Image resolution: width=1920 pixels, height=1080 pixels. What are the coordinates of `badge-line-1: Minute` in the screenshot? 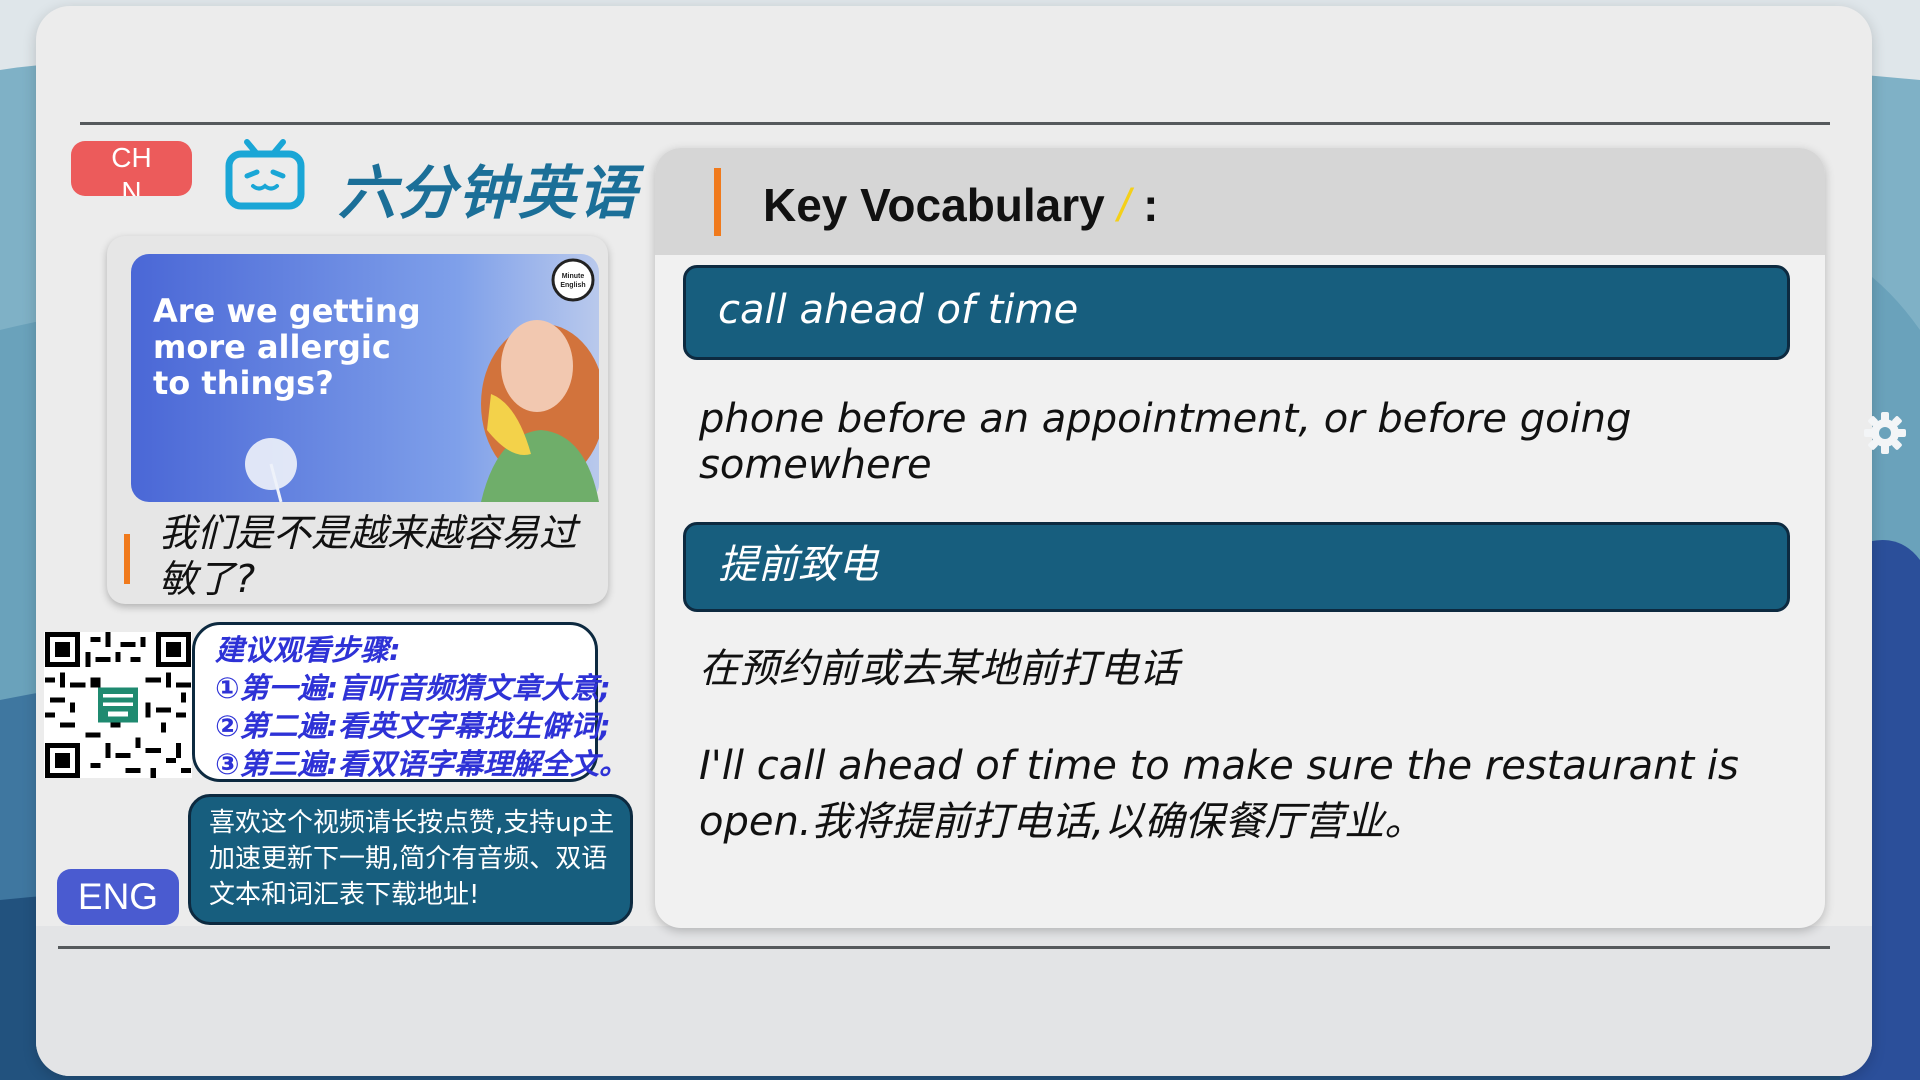 It's located at (573, 276).